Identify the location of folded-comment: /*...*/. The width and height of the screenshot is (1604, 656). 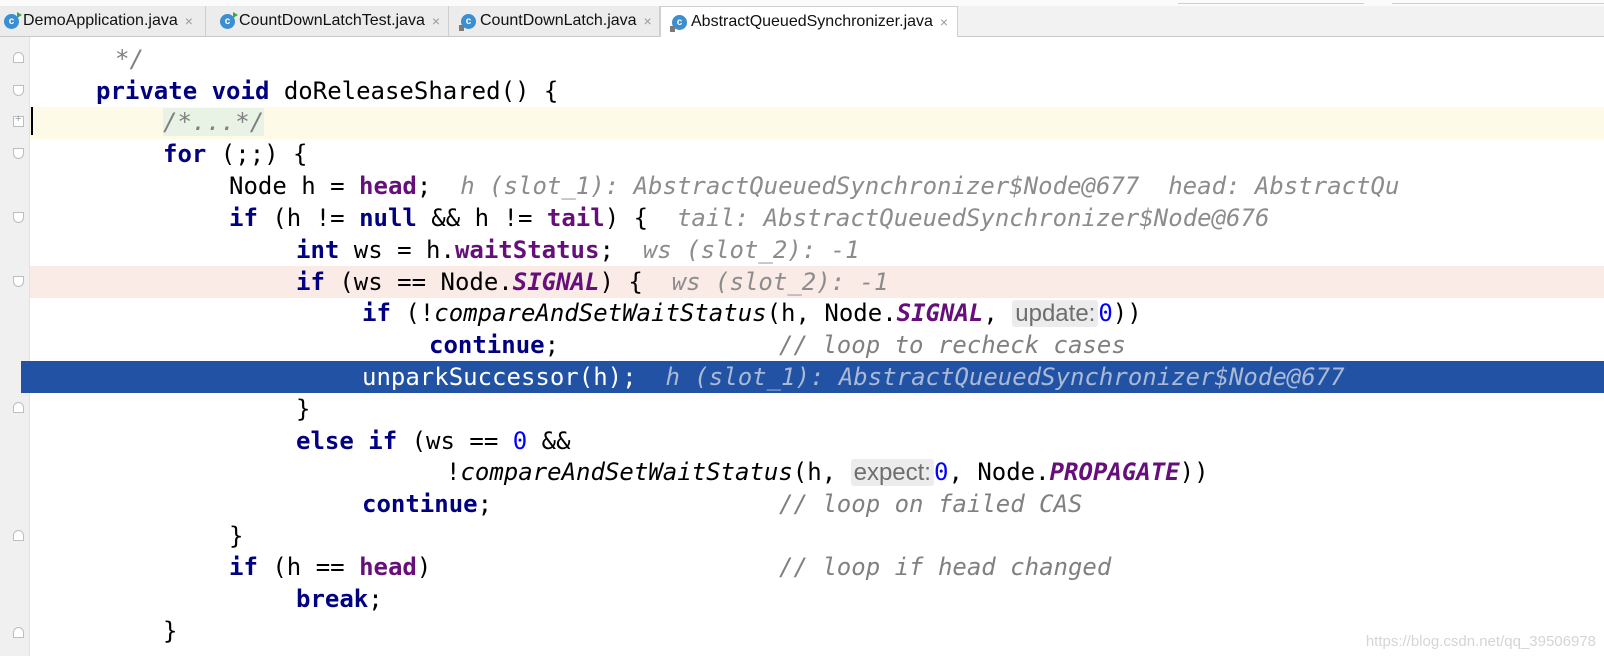
(214, 122).